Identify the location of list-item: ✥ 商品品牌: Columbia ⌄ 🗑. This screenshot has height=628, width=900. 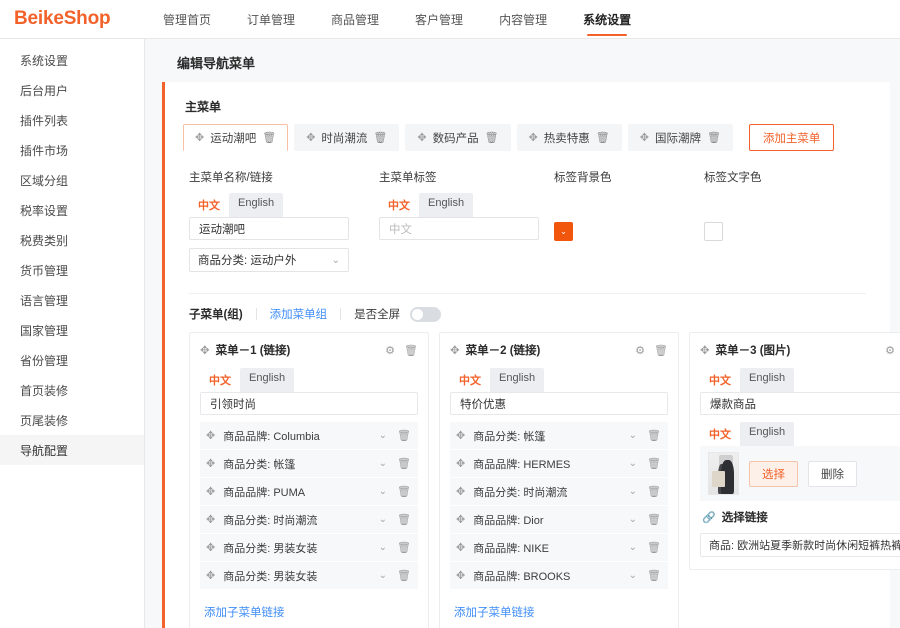
(309, 436).